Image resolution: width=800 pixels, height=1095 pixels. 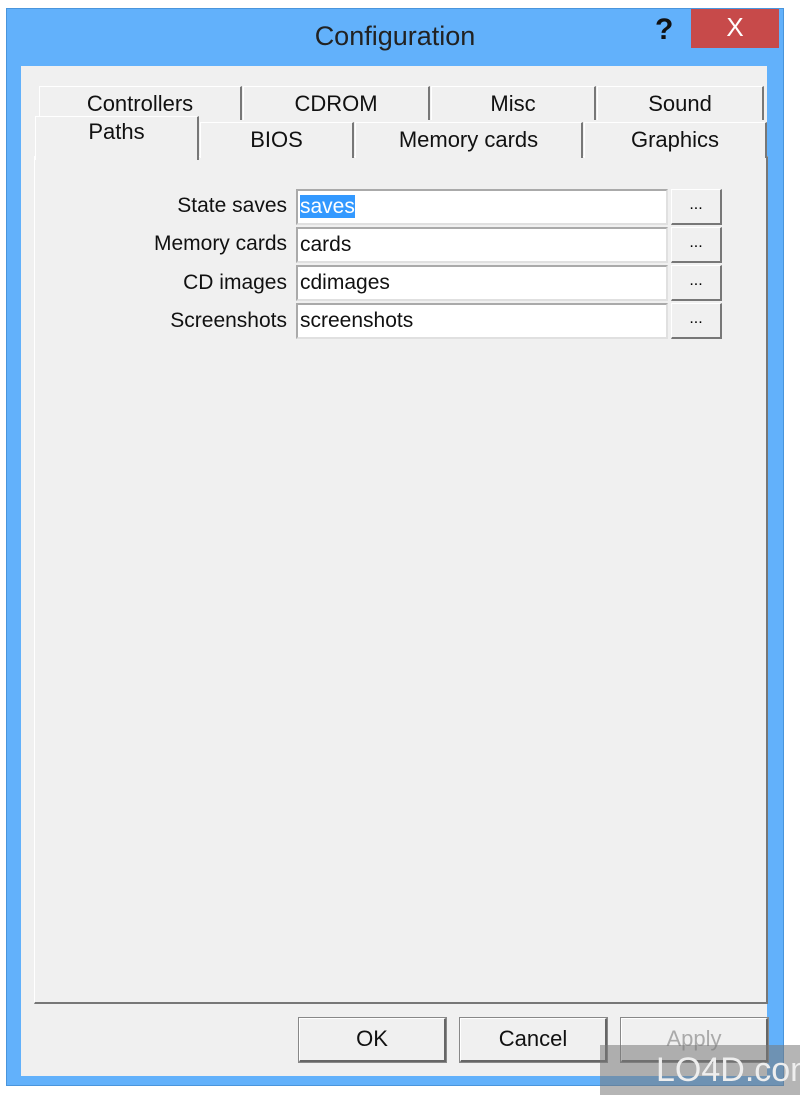 What do you see at coordinates (277, 140) in the screenshot?
I see `tab-bios: BIOS` at bounding box center [277, 140].